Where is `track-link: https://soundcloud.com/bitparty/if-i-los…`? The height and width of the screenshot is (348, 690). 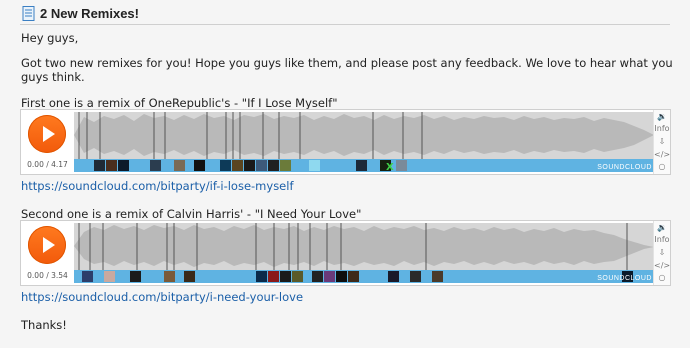
track-link: https://soundcloud.com/bitparty/if-i-los… is located at coordinates (157, 186).